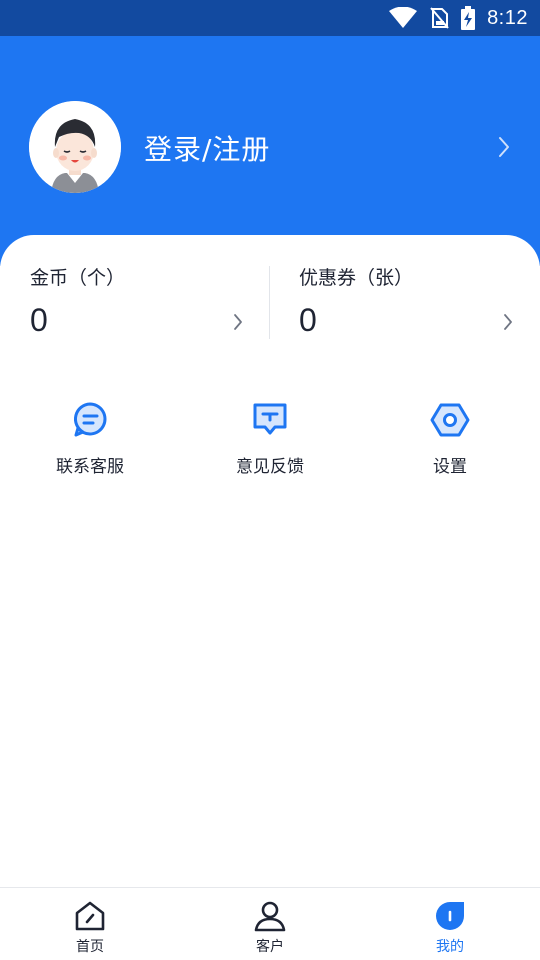  What do you see at coordinates (450, 947) in the screenshot?
I see `nav-label-mine: 我的` at bounding box center [450, 947].